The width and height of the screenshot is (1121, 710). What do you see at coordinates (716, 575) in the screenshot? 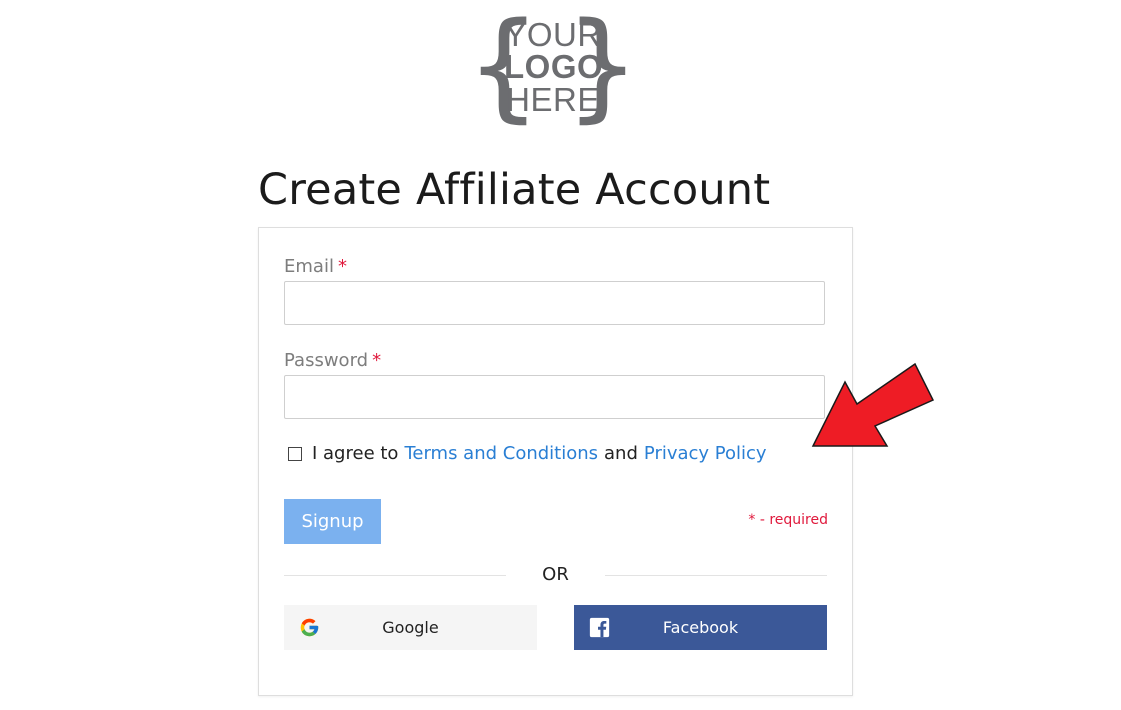
I see `divider-line-right` at bounding box center [716, 575].